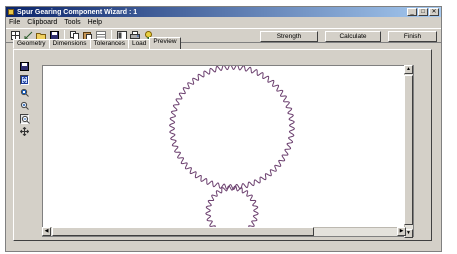 The width and height of the screenshot is (457, 254). Describe the element at coordinates (412, 36) in the screenshot. I see `finish-button: Finish` at that location.